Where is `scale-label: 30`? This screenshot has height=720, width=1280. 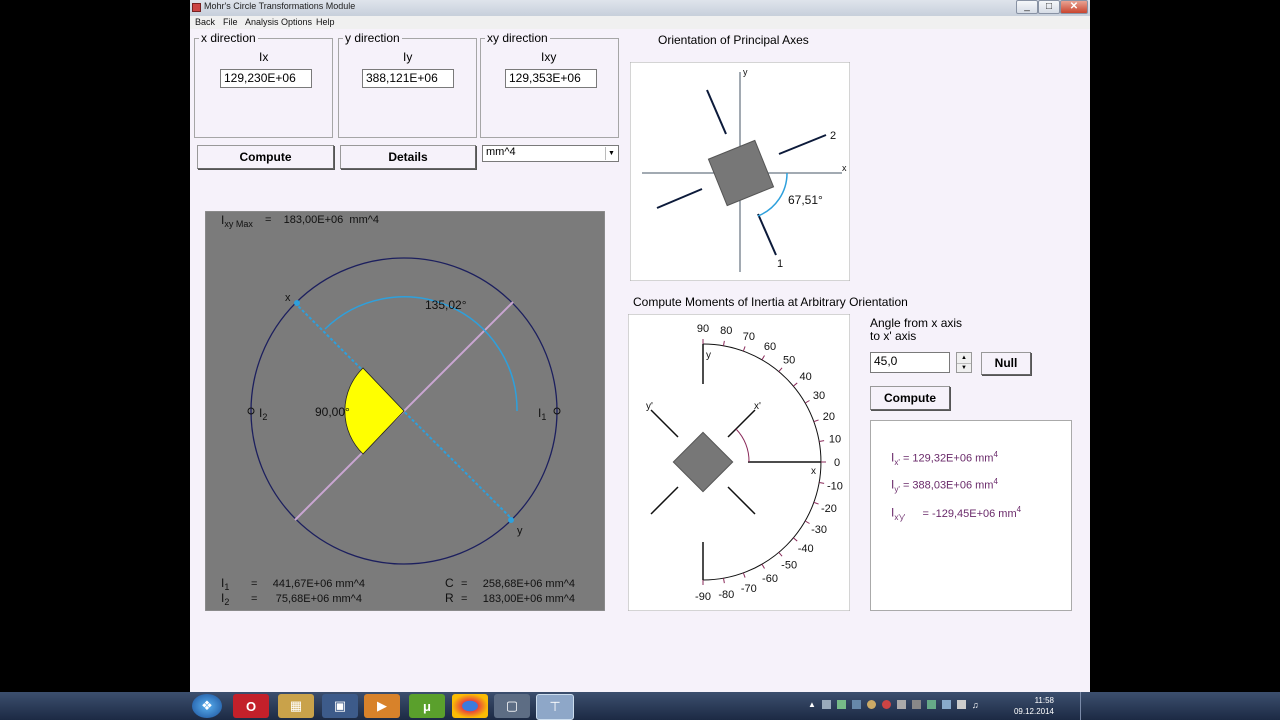
scale-label: 30 is located at coordinates (819, 396).